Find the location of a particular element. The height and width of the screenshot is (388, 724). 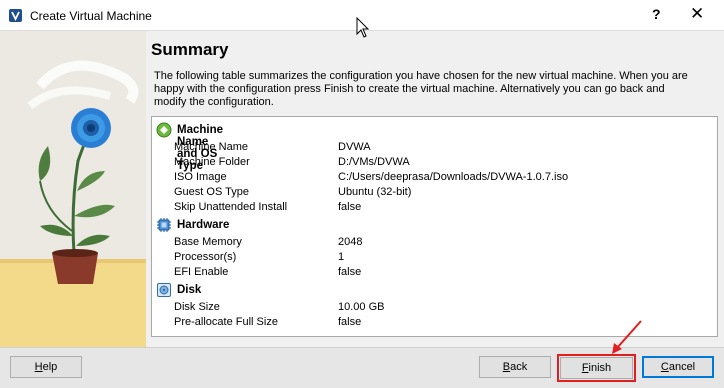

button-label: ack is located at coordinates (519, 367).